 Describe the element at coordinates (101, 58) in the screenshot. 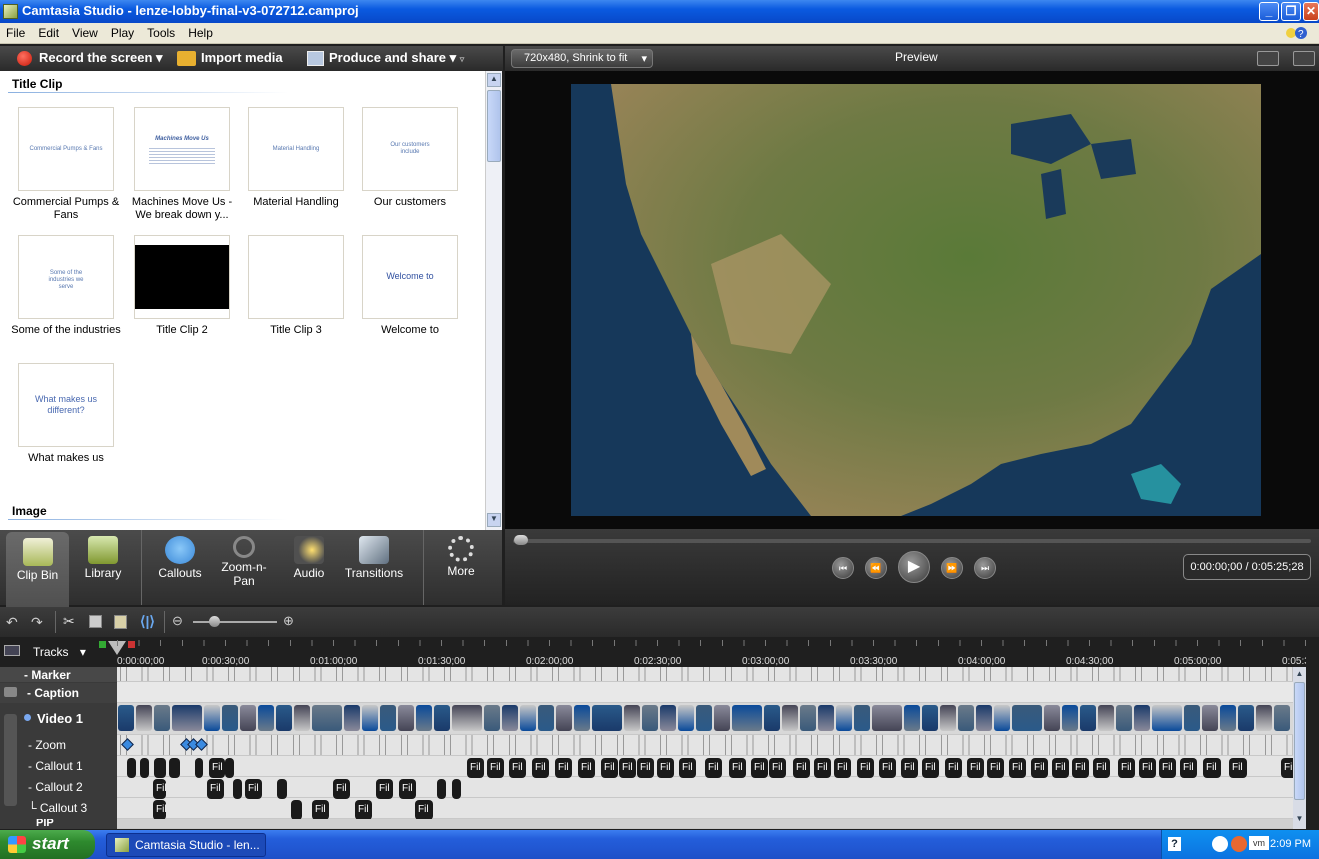

I see `record-screen-button: Record the screen ▾` at that location.